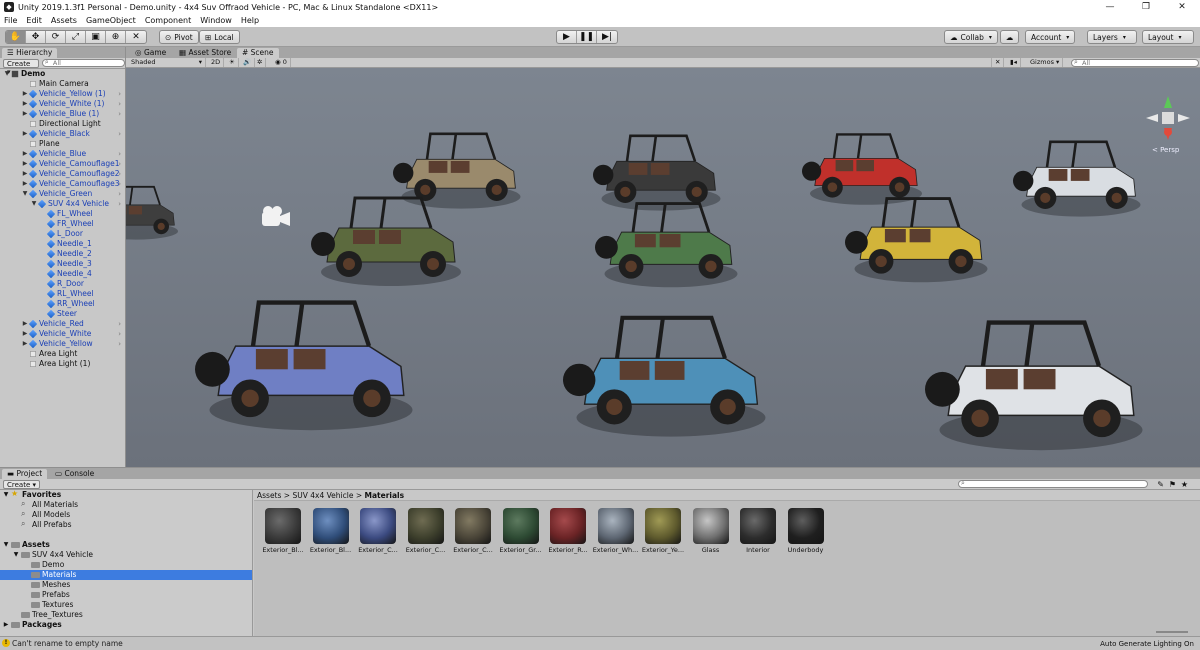 The image size is (1200, 650). What do you see at coordinates (179, 37) in the screenshot?
I see `pivot-toggle: ⊙ Pivot` at bounding box center [179, 37].